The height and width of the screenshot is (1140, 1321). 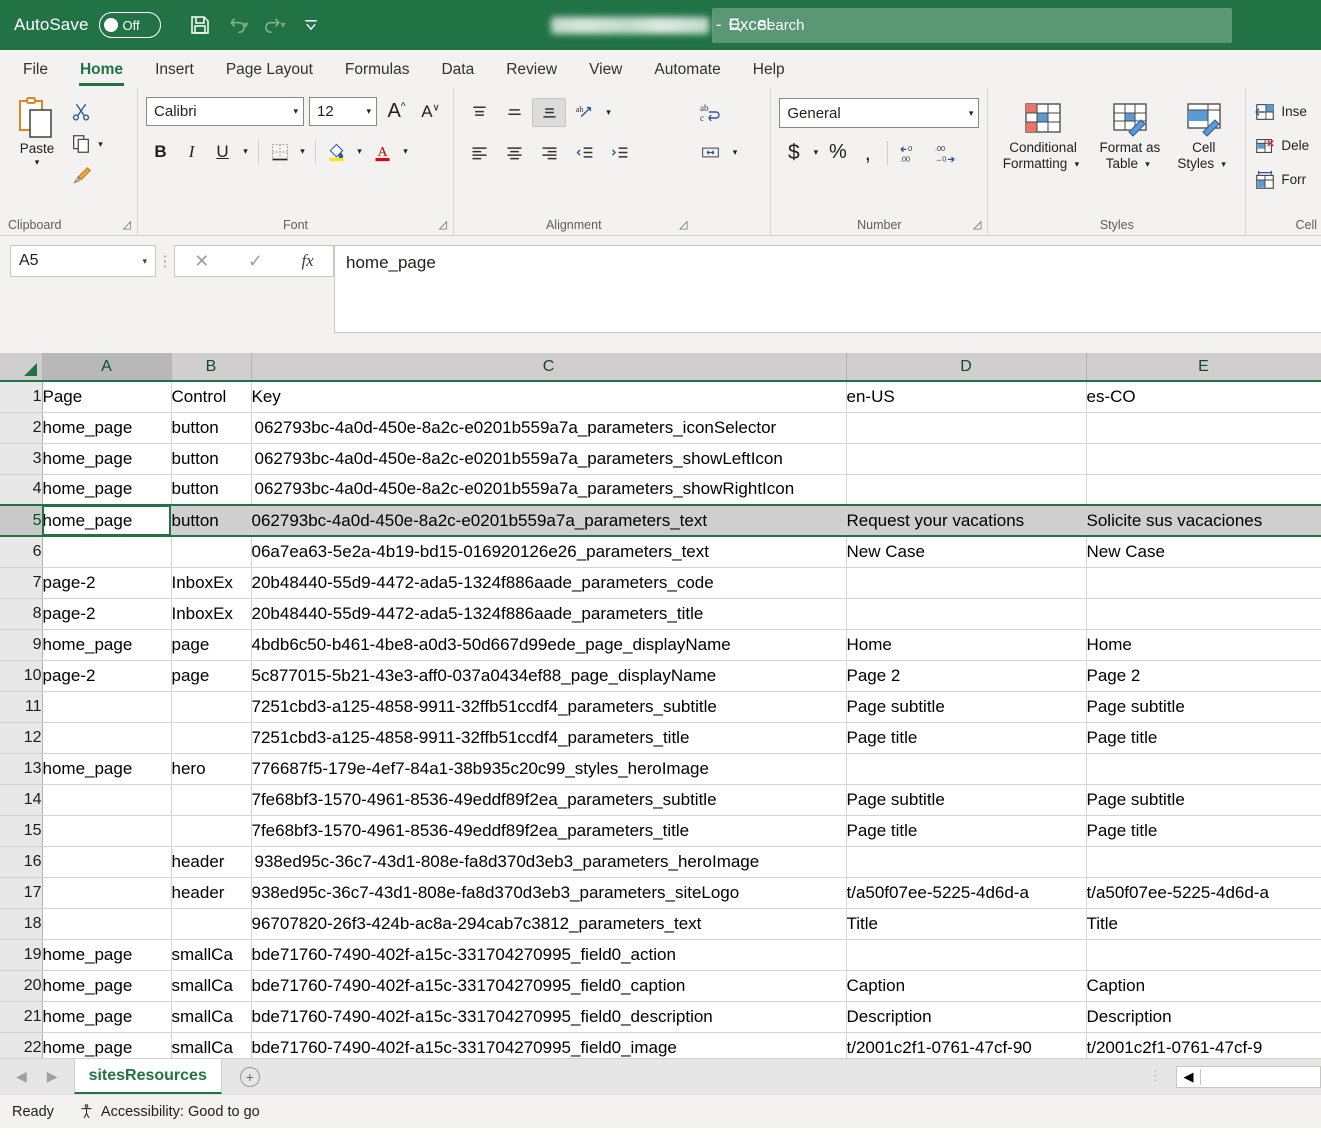 I want to click on font-dialog-launcher-icon: ◿, so click(x=443, y=224).